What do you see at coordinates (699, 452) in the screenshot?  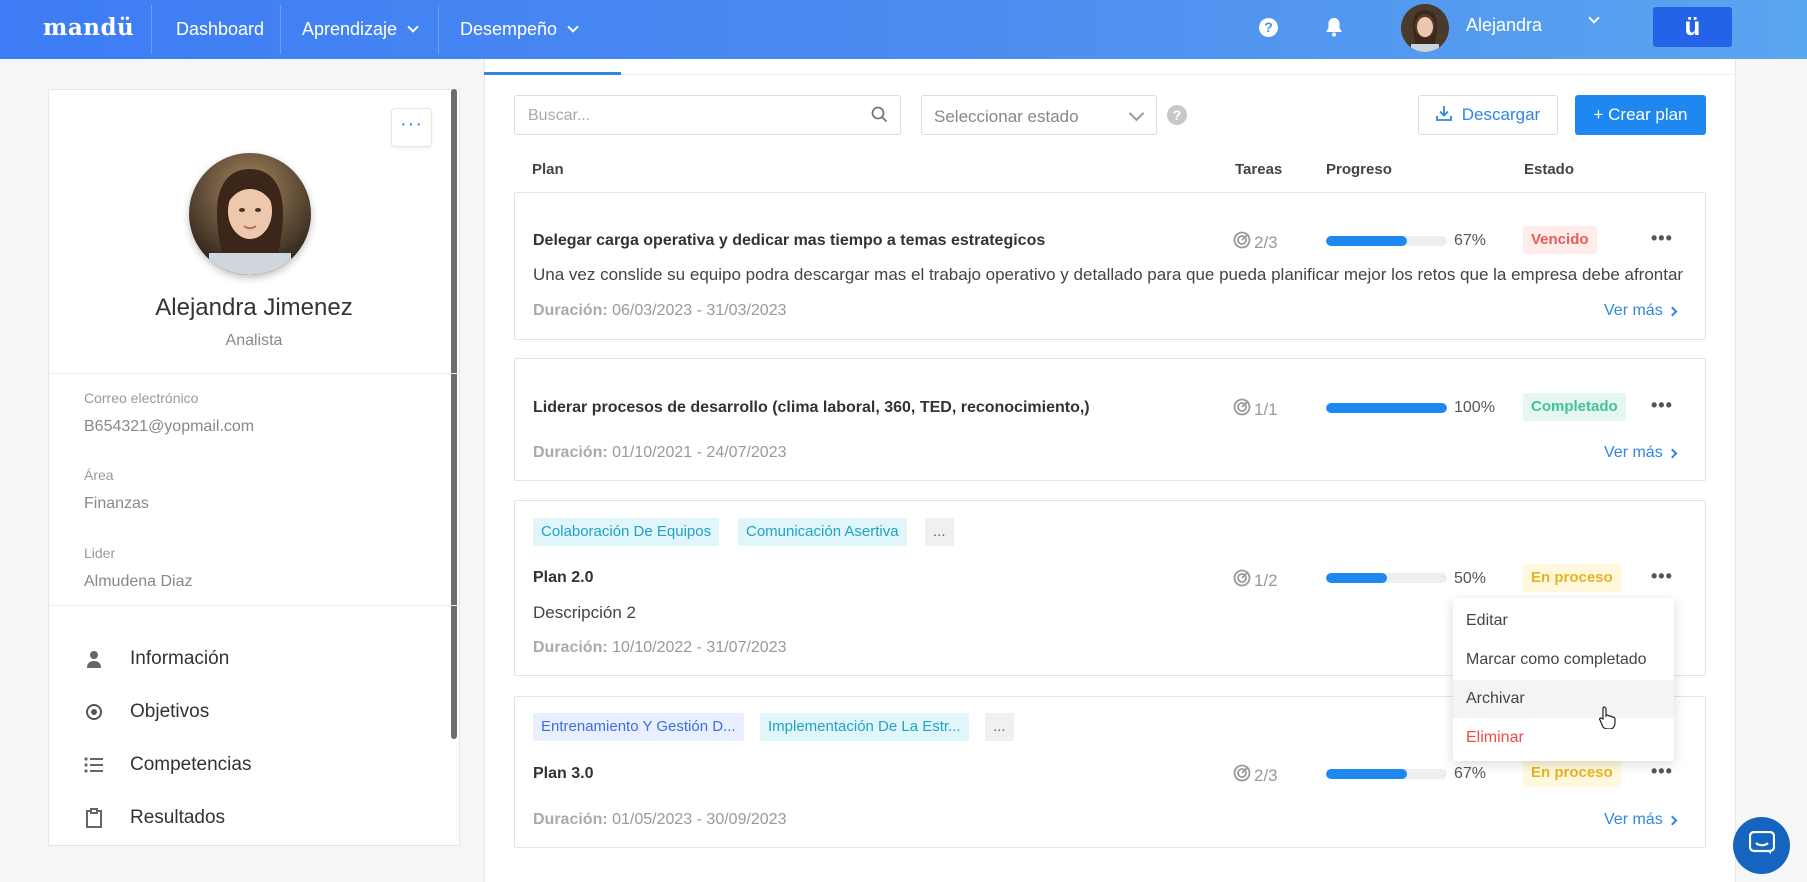 I see `duration-value: 01/10/2021 - 24/07/2023` at bounding box center [699, 452].